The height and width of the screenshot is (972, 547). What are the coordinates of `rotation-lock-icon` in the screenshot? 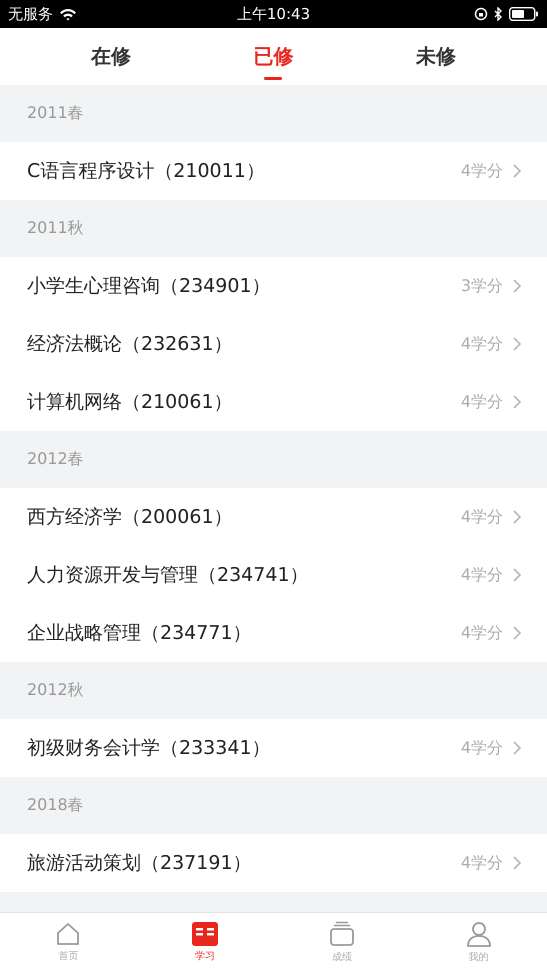 It's located at (481, 14).